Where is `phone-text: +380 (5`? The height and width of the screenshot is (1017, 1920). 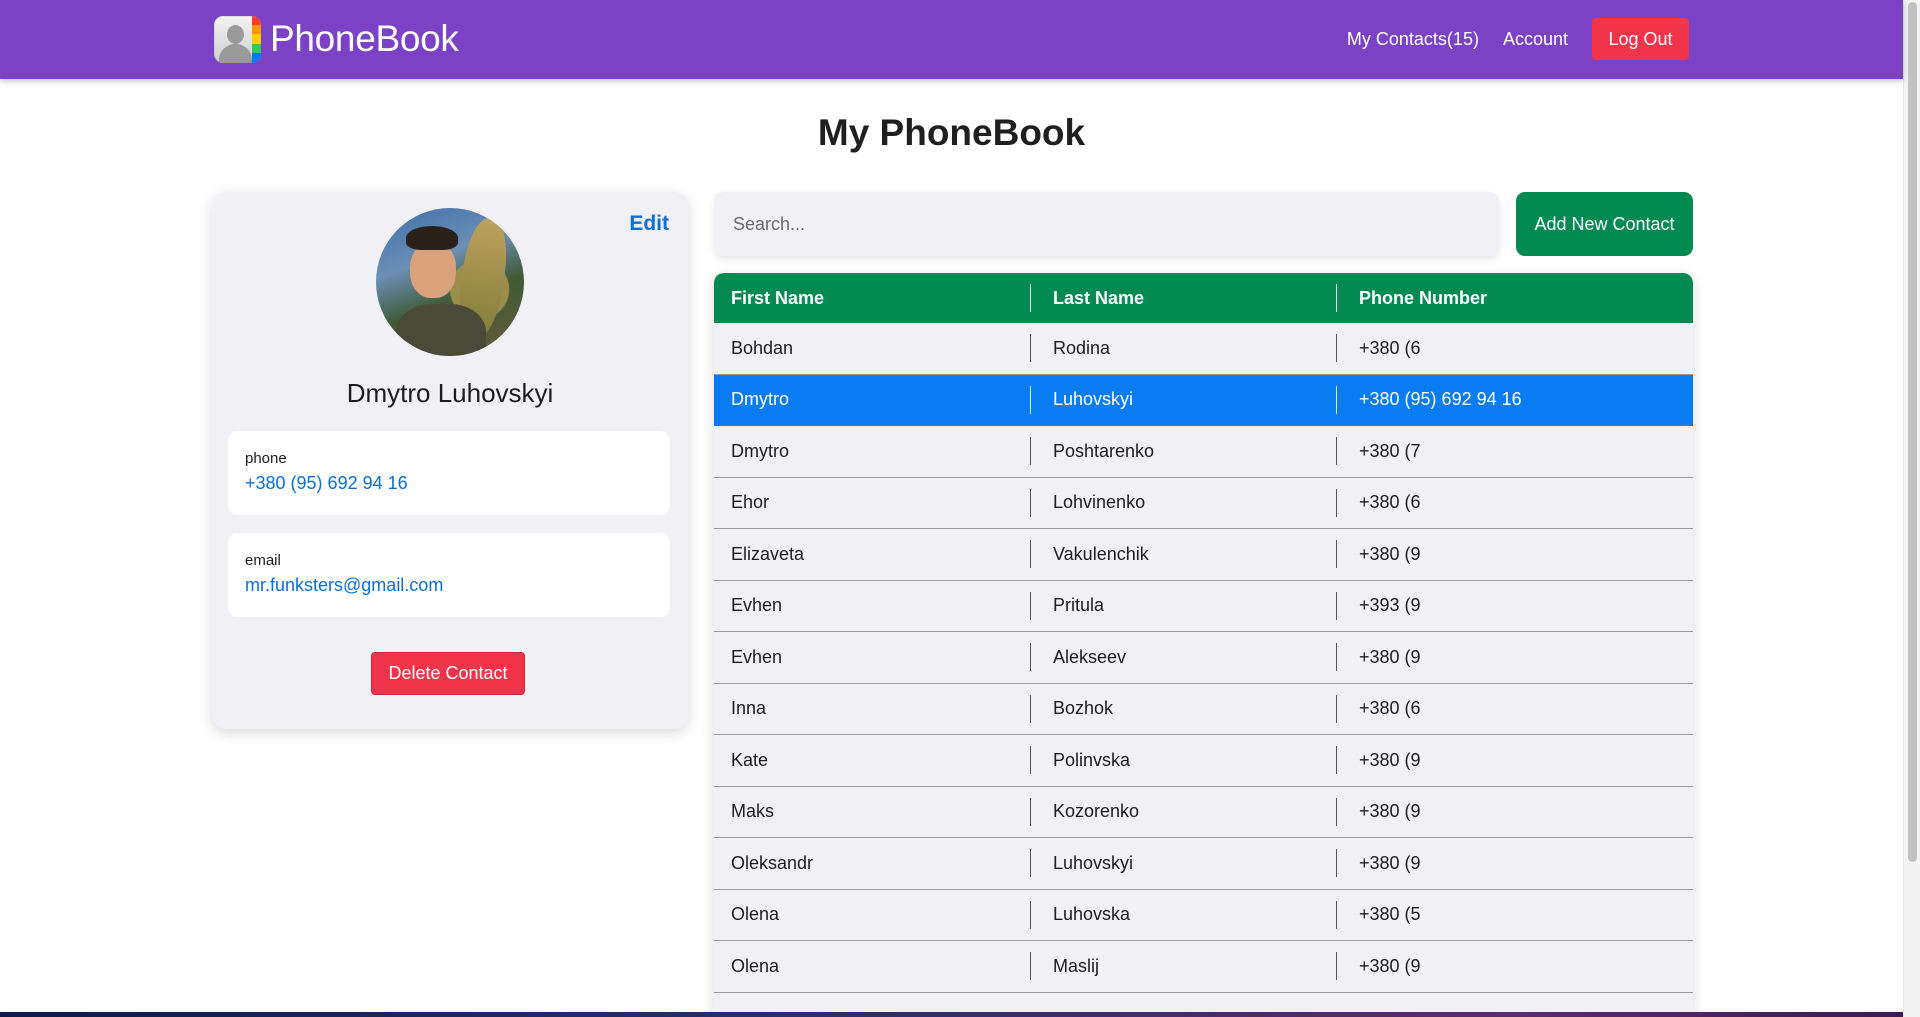
phone-text: +380 (5 is located at coordinates (1390, 914).